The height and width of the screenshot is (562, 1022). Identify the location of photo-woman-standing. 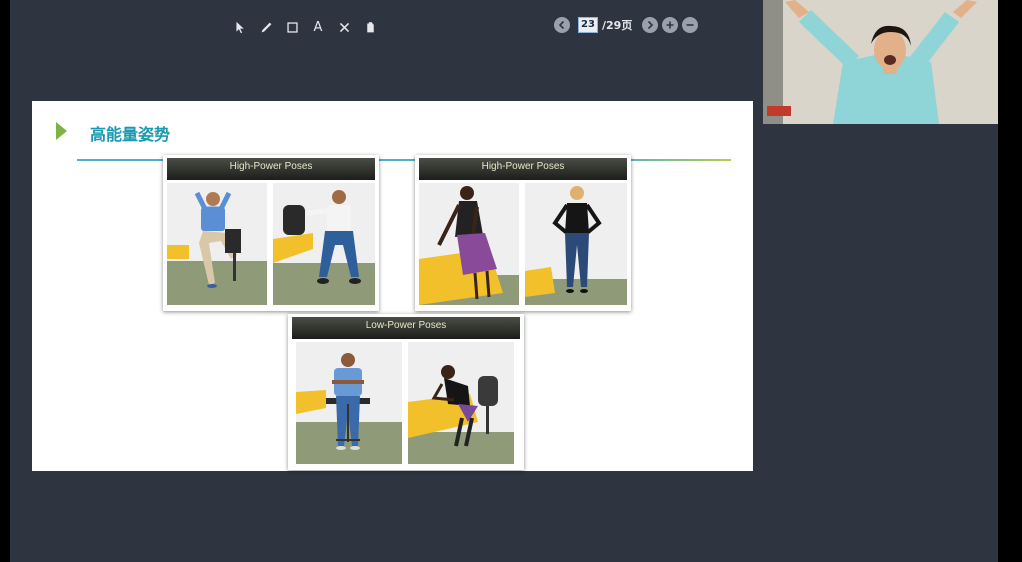
(576, 244).